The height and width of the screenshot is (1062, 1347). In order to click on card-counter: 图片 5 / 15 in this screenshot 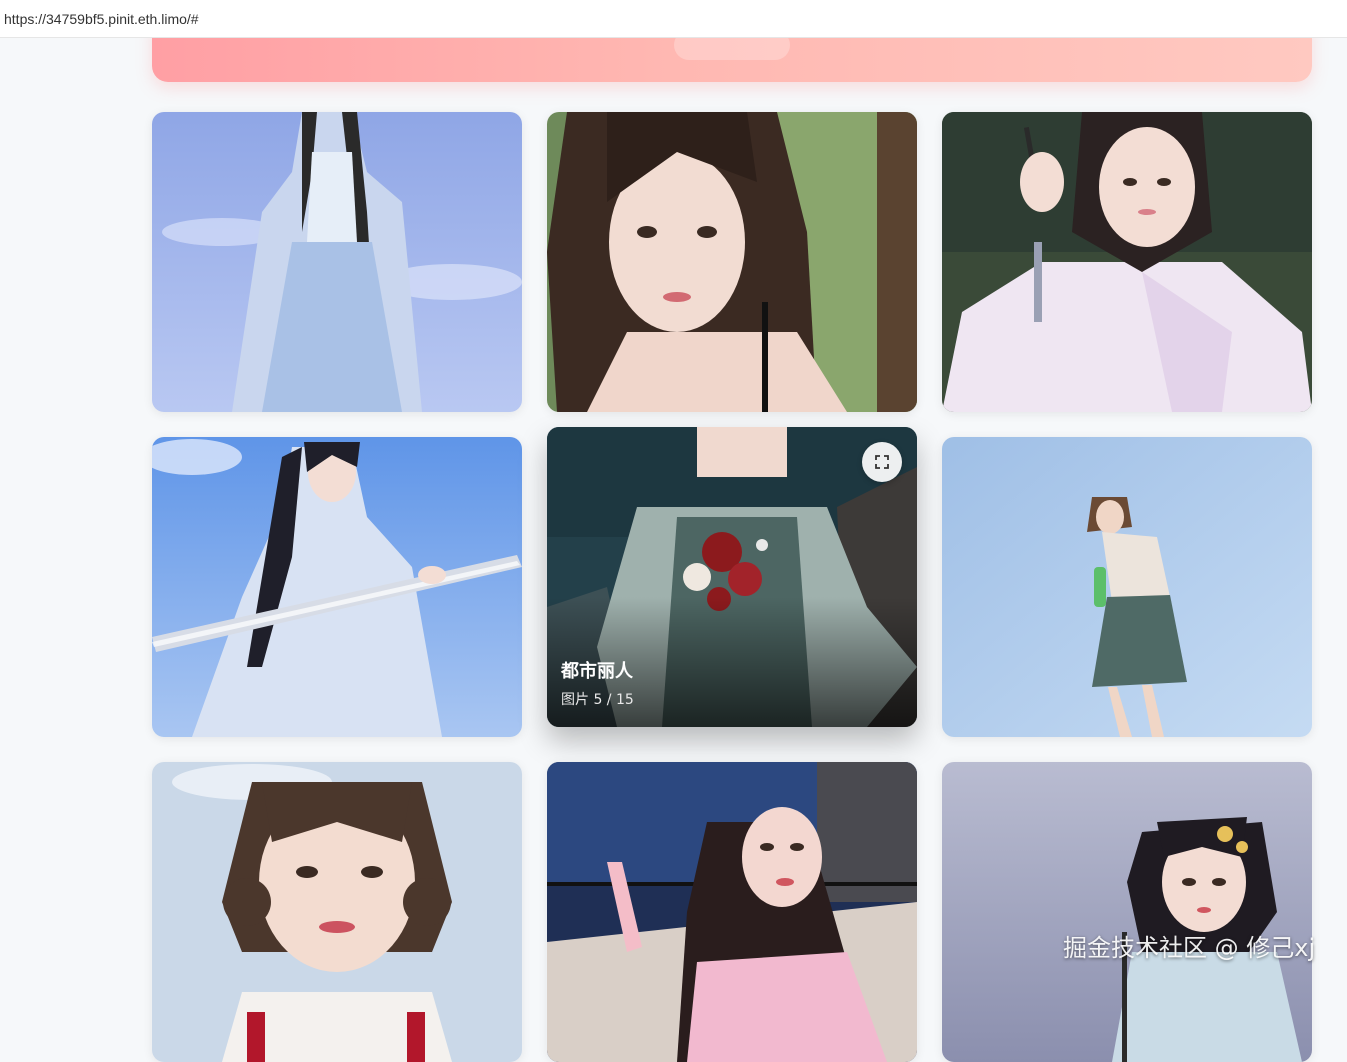, I will do `click(597, 700)`.